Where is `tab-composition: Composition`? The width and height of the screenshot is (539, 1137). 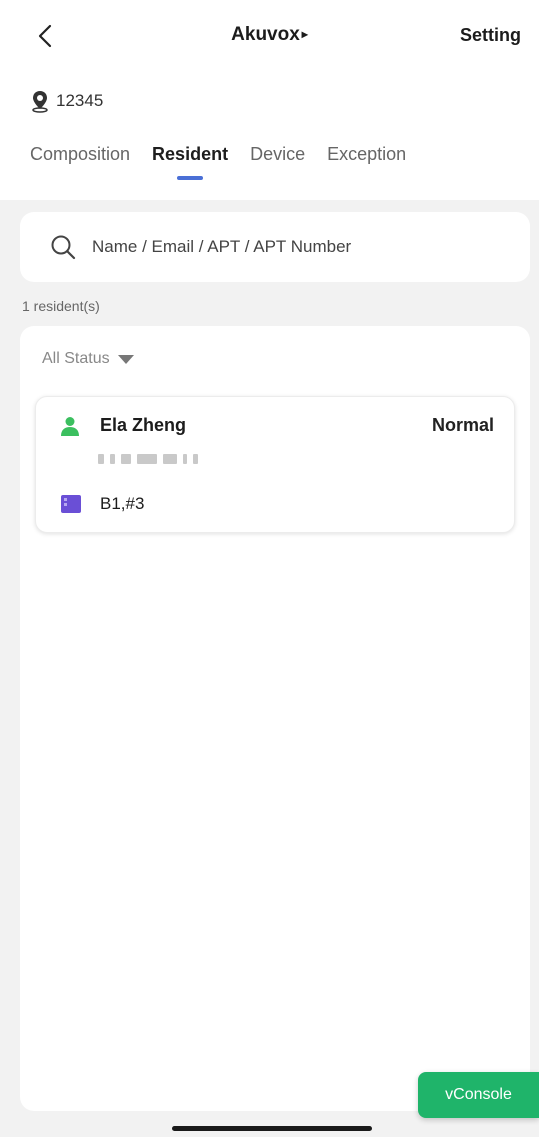 tab-composition: Composition is located at coordinates (80, 164).